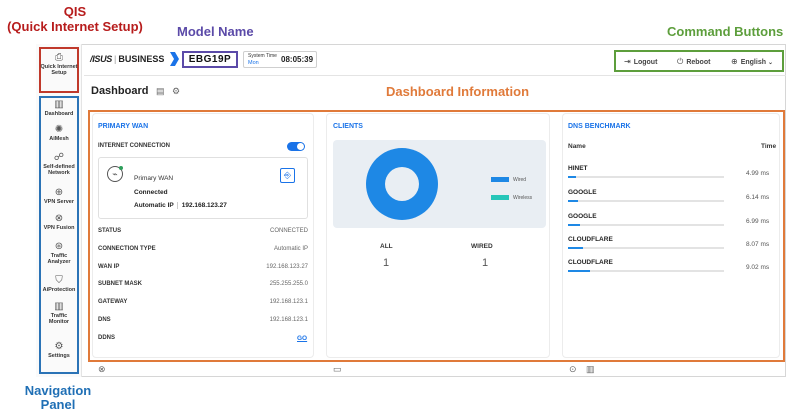 The height and width of the screenshot is (415, 789). What do you see at coordinates (59, 356) in the screenshot?
I see `sidebar-item-label: Settings` at bounding box center [59, 356].